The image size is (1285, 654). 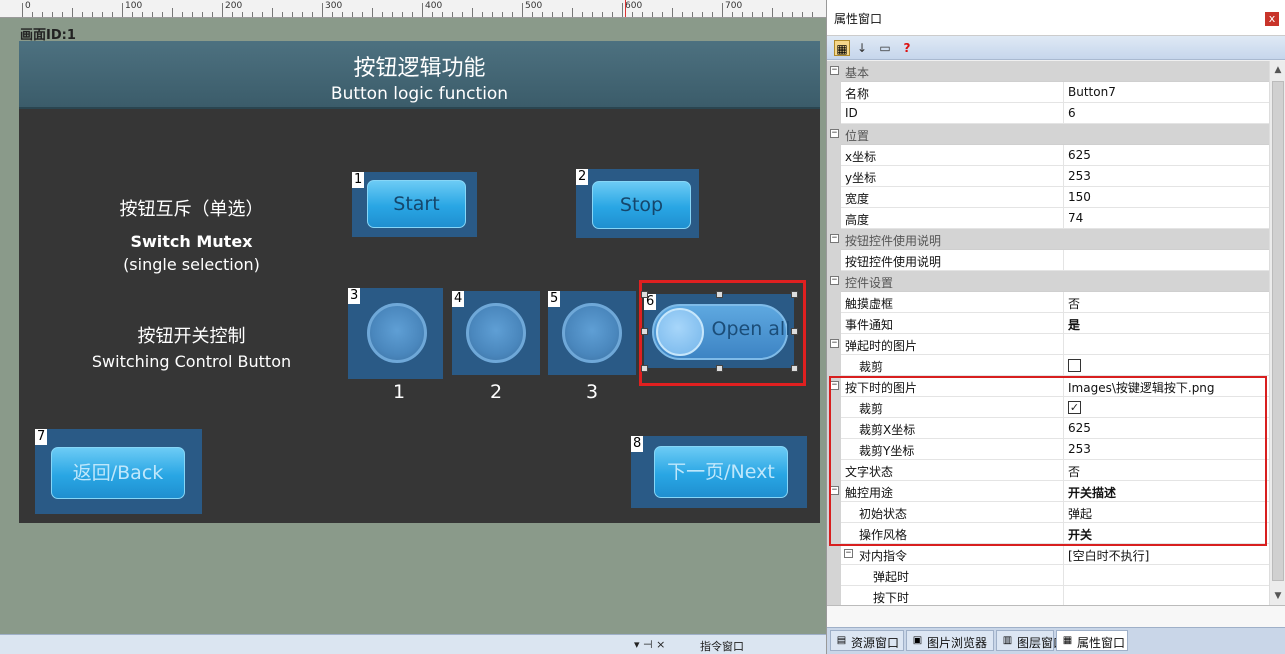 I want to click on property-name: x坐标, so click(x=861, y=157).